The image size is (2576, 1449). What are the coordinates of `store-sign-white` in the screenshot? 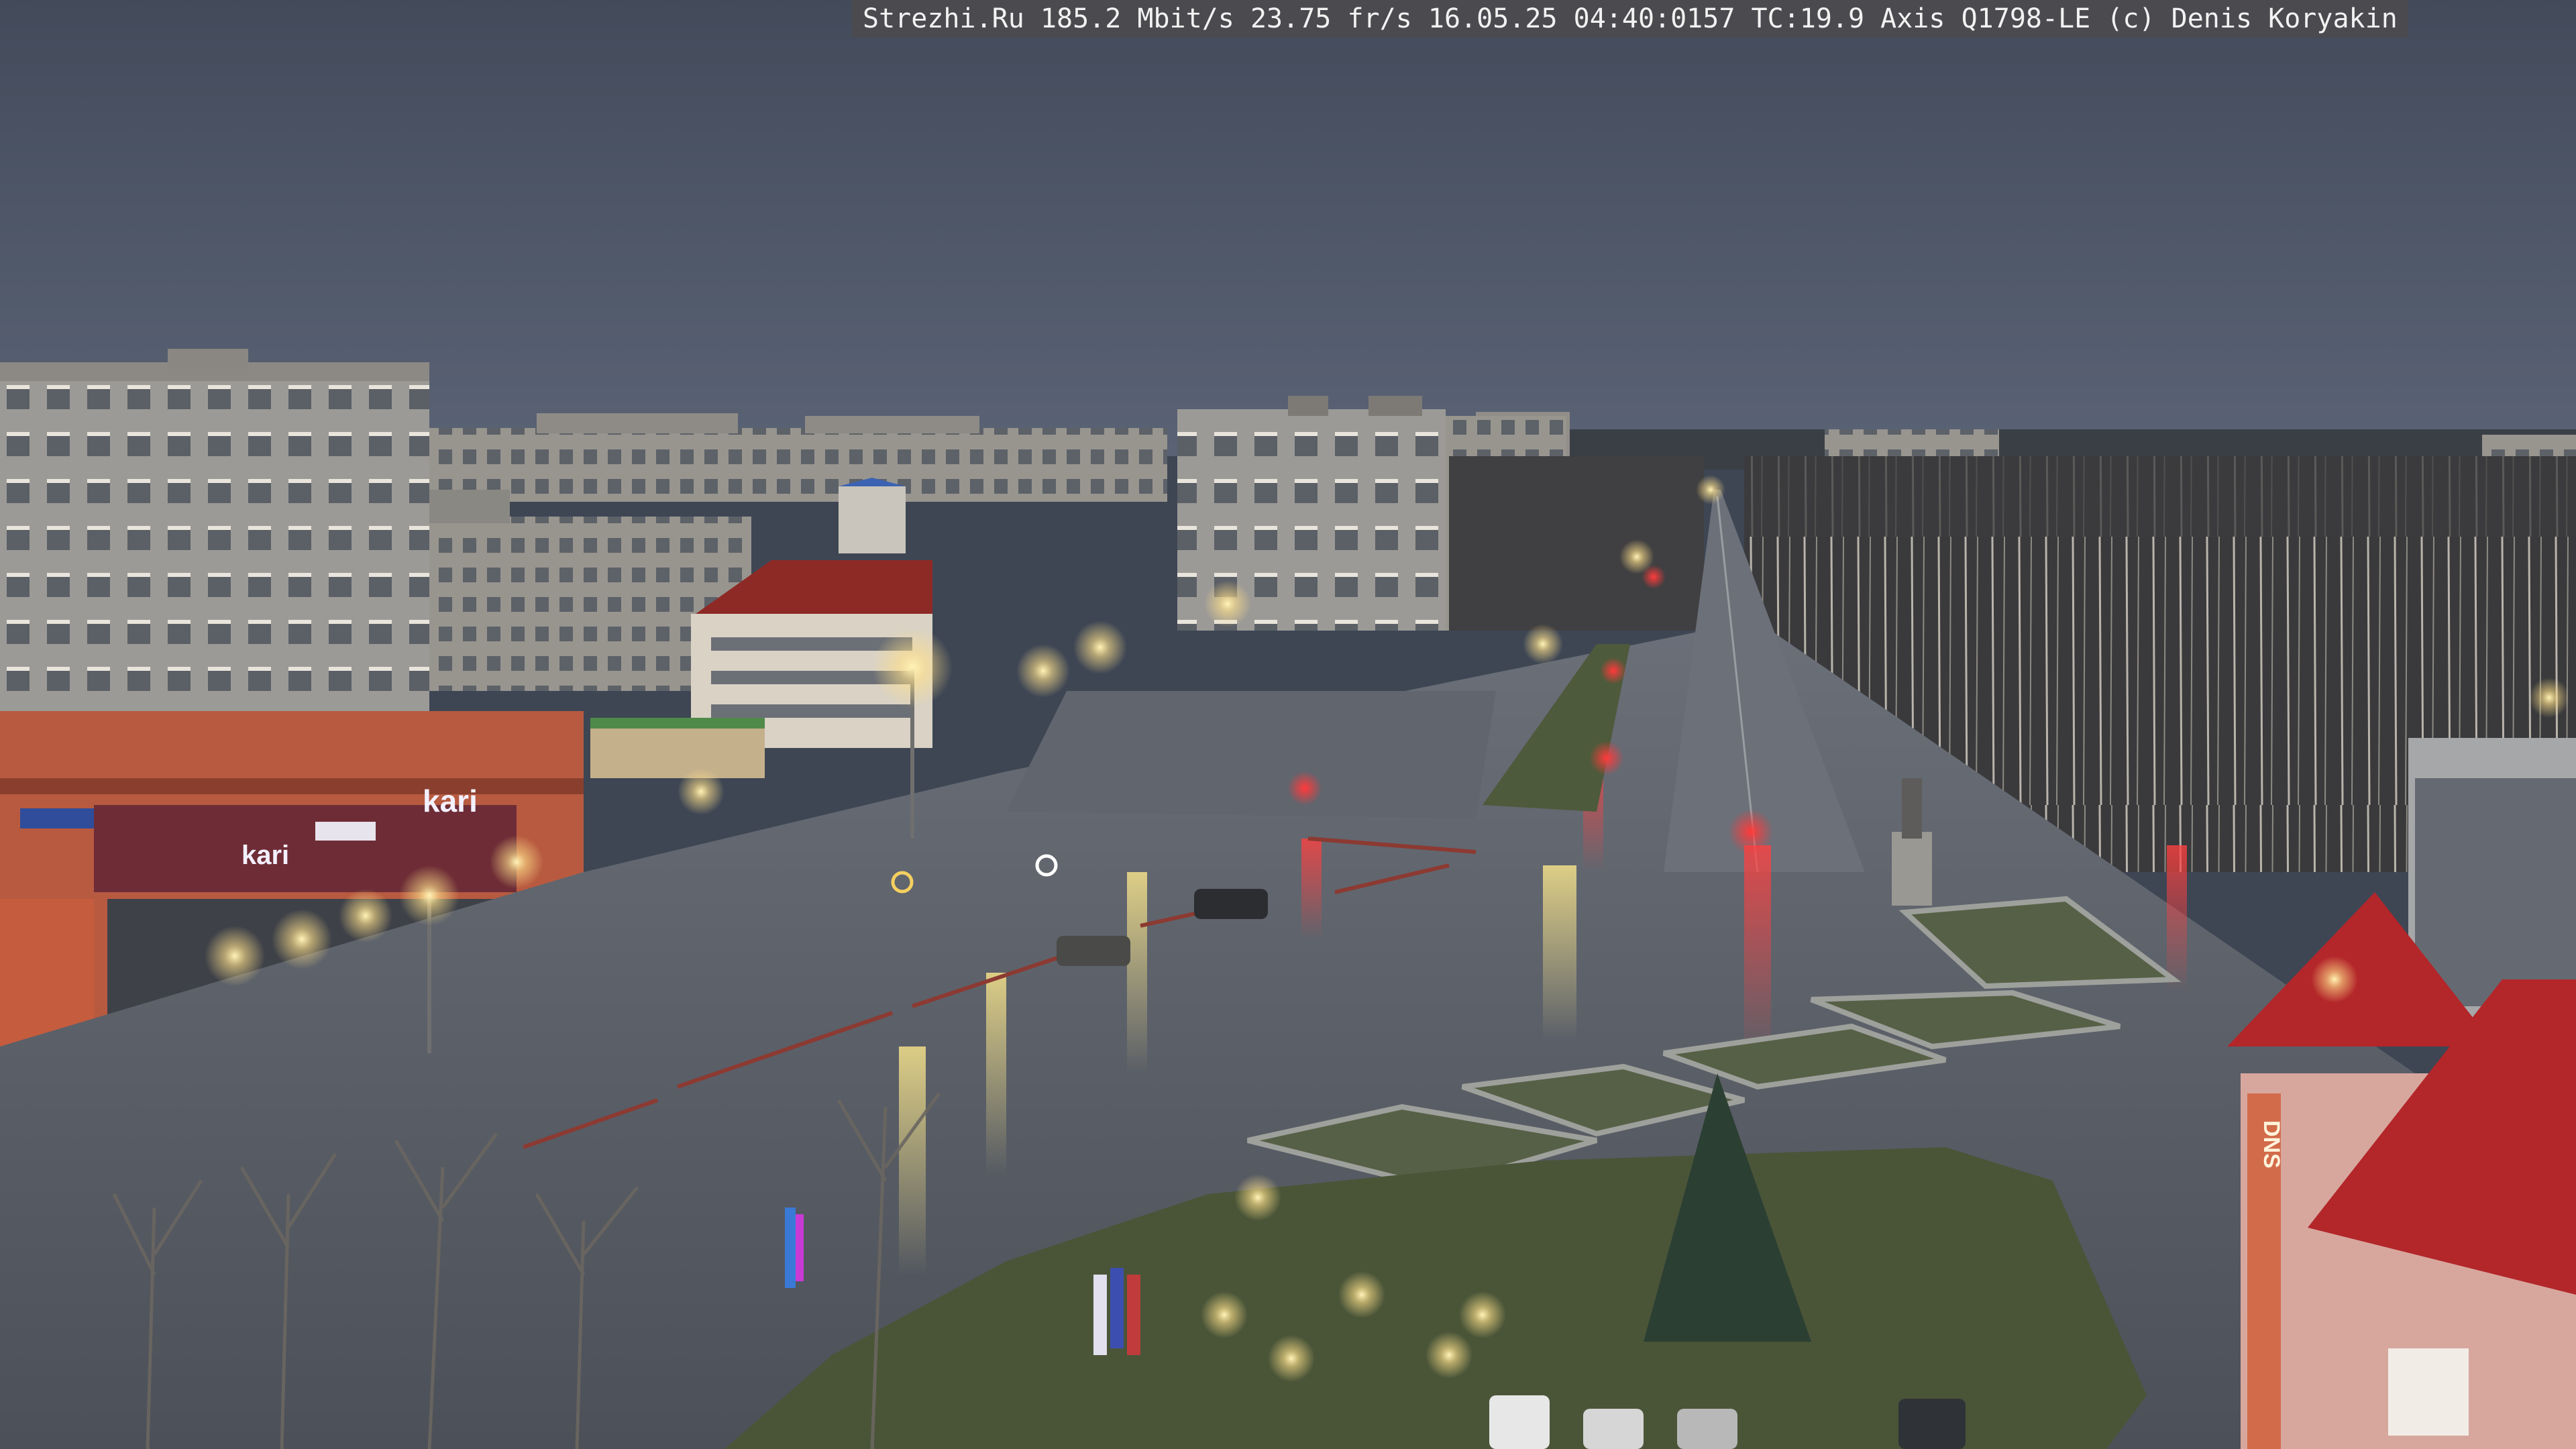 It's located at (345, 831).